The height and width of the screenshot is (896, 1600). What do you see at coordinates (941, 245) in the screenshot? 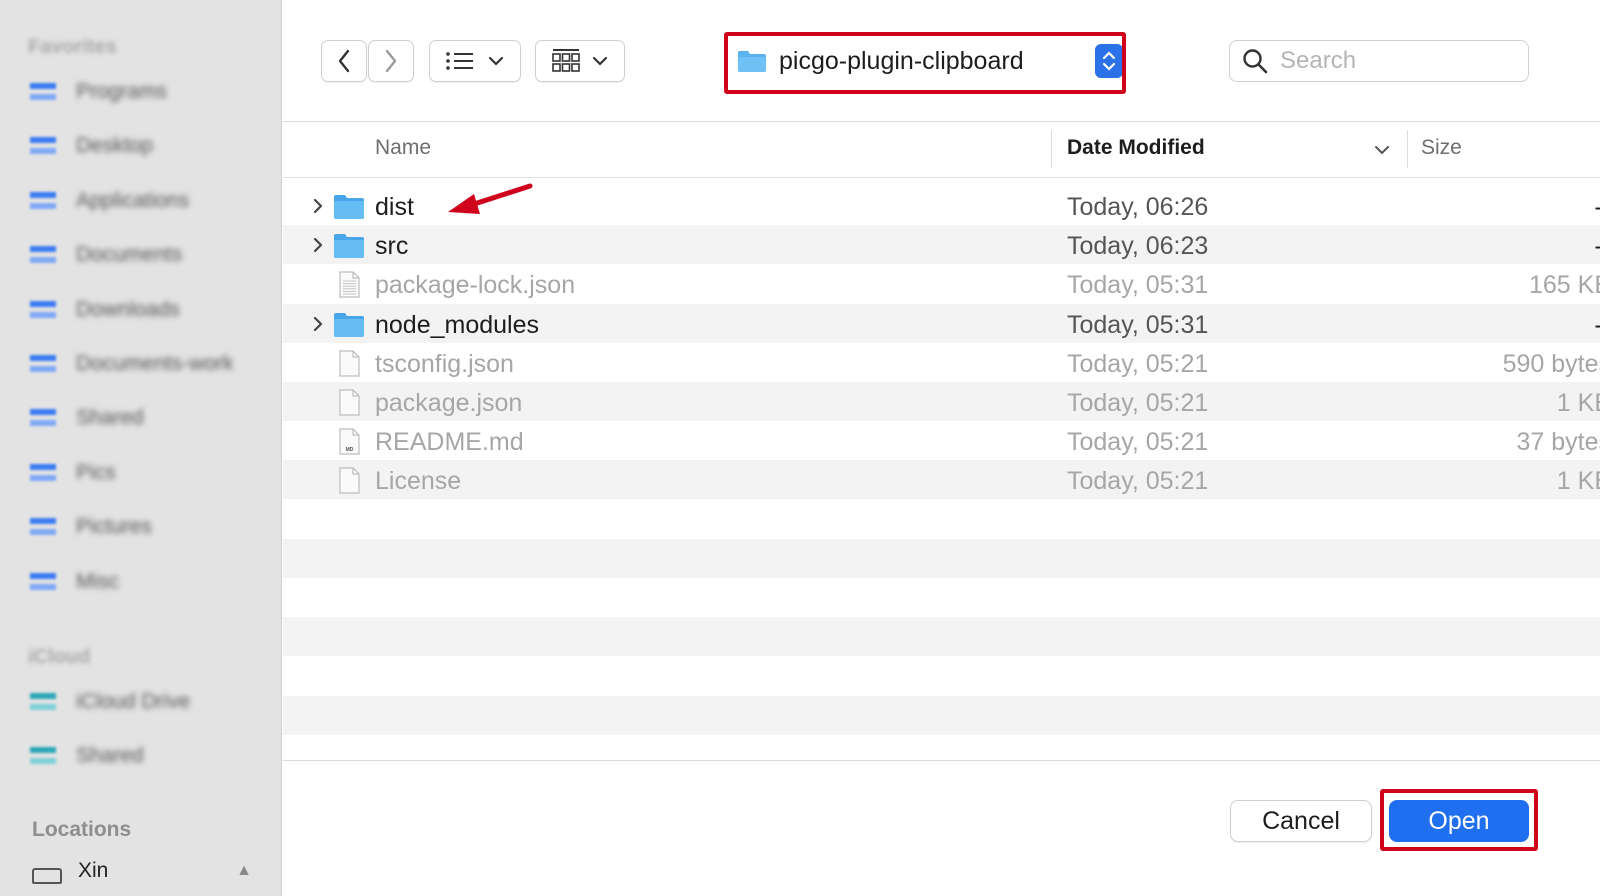
I see `file-row: src Today, 06:23 --` at bounding box center [941, 245].